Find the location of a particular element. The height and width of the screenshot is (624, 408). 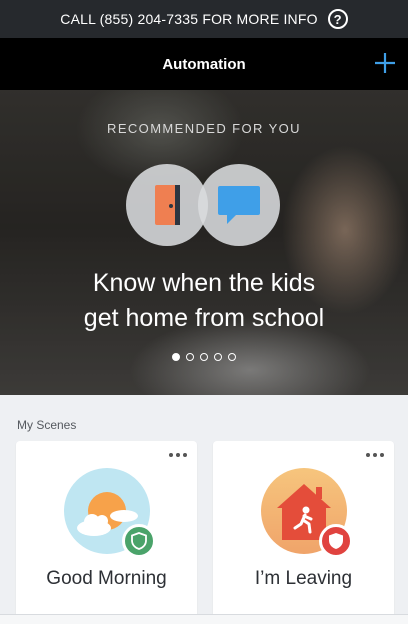

tab-bar-edge is located at coordinates (204, 619).